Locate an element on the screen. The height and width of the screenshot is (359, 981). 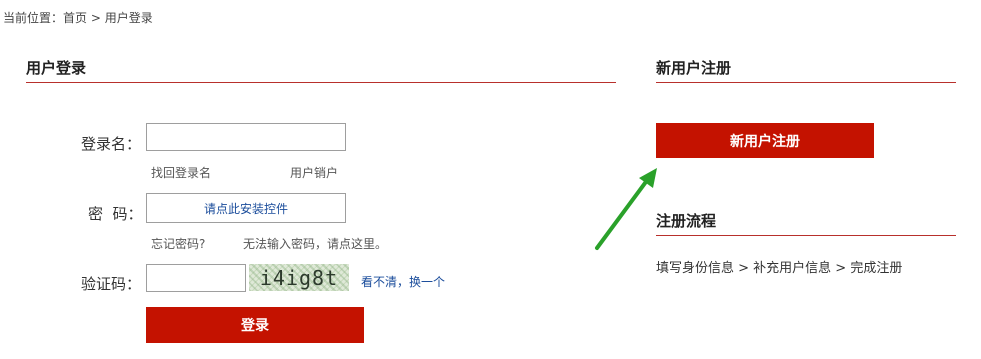
deactivate-account-link: 用户销户 is located at coordinates (314, 172).